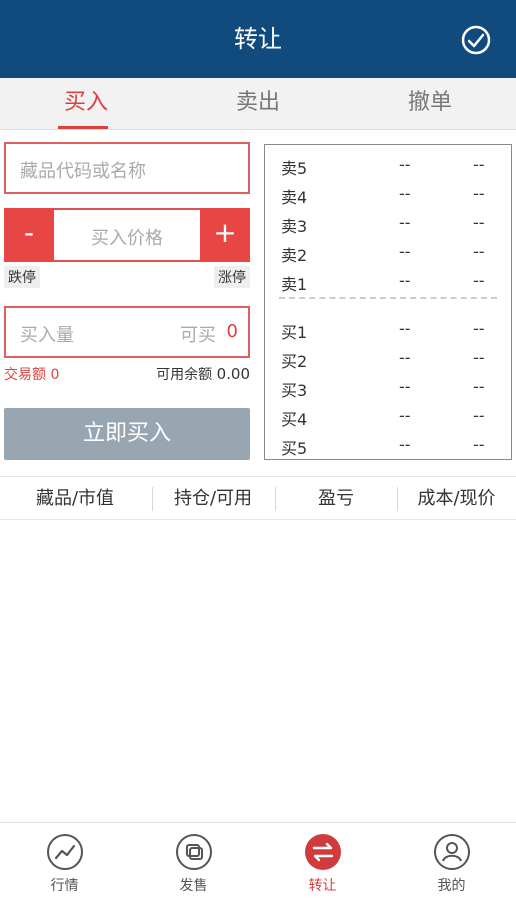 This screenshot has height=900, width=516. What do you see at coordinates (452, 852) in the screenshot?
I see `profile-icon` at bounding box center [452, 852].